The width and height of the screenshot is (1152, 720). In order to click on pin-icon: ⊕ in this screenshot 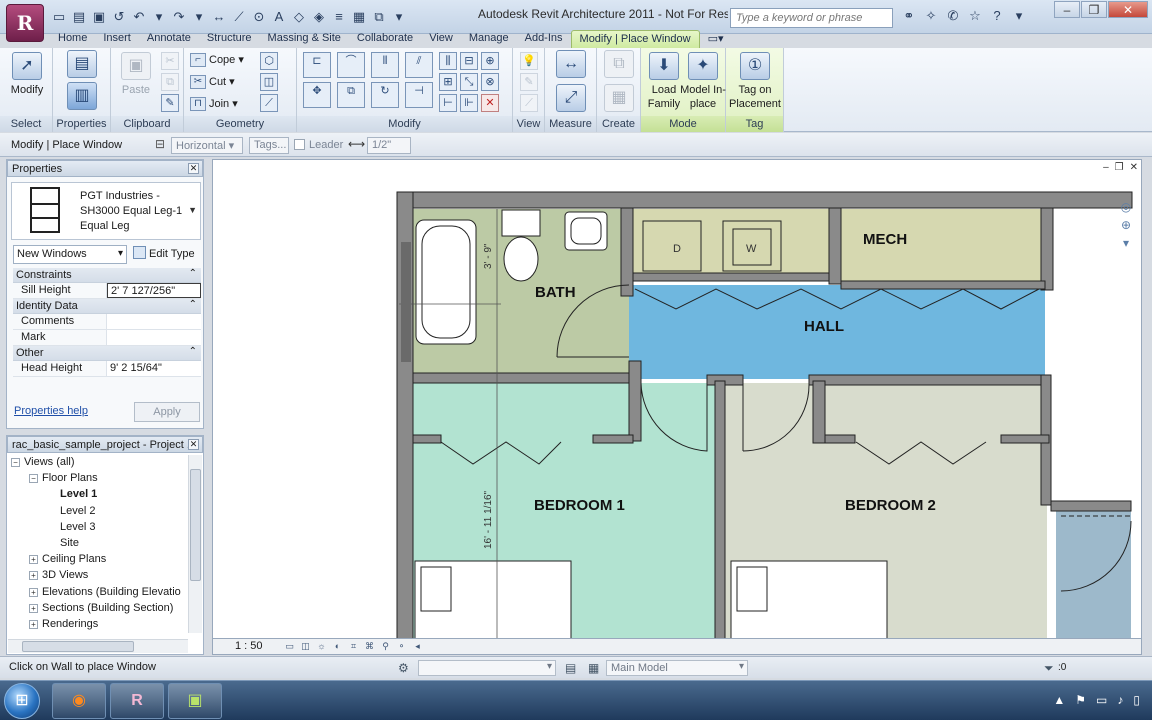, I will do `click(490, 61)`.